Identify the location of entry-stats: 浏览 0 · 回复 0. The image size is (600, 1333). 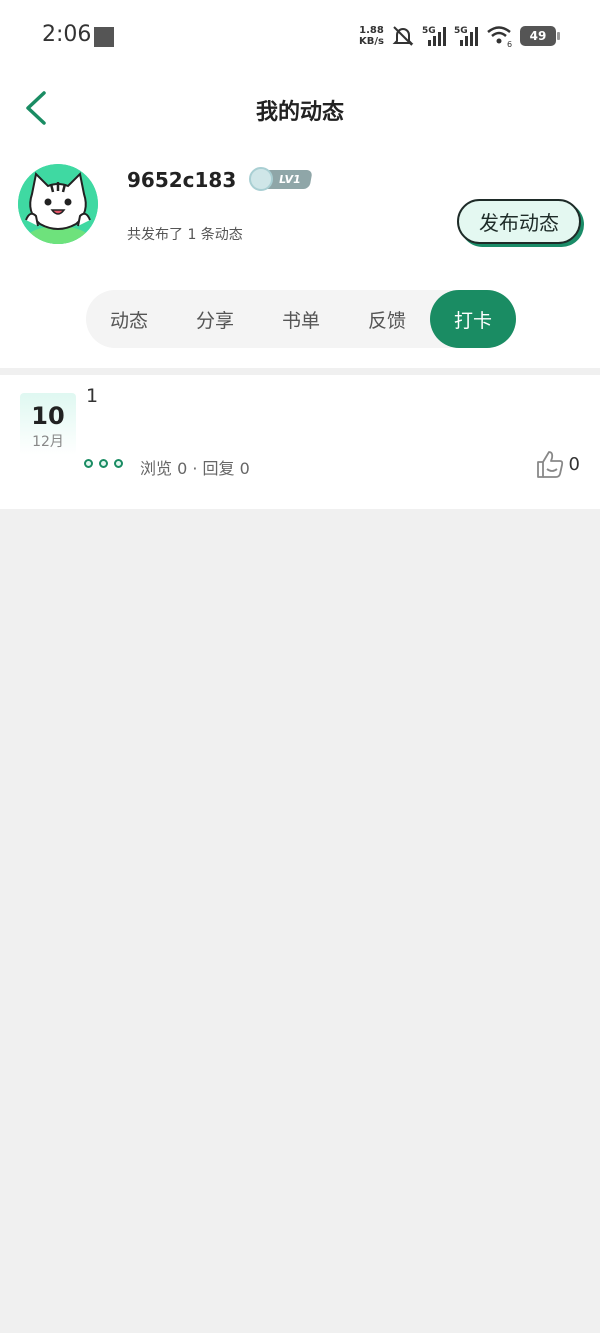
(195, 468).